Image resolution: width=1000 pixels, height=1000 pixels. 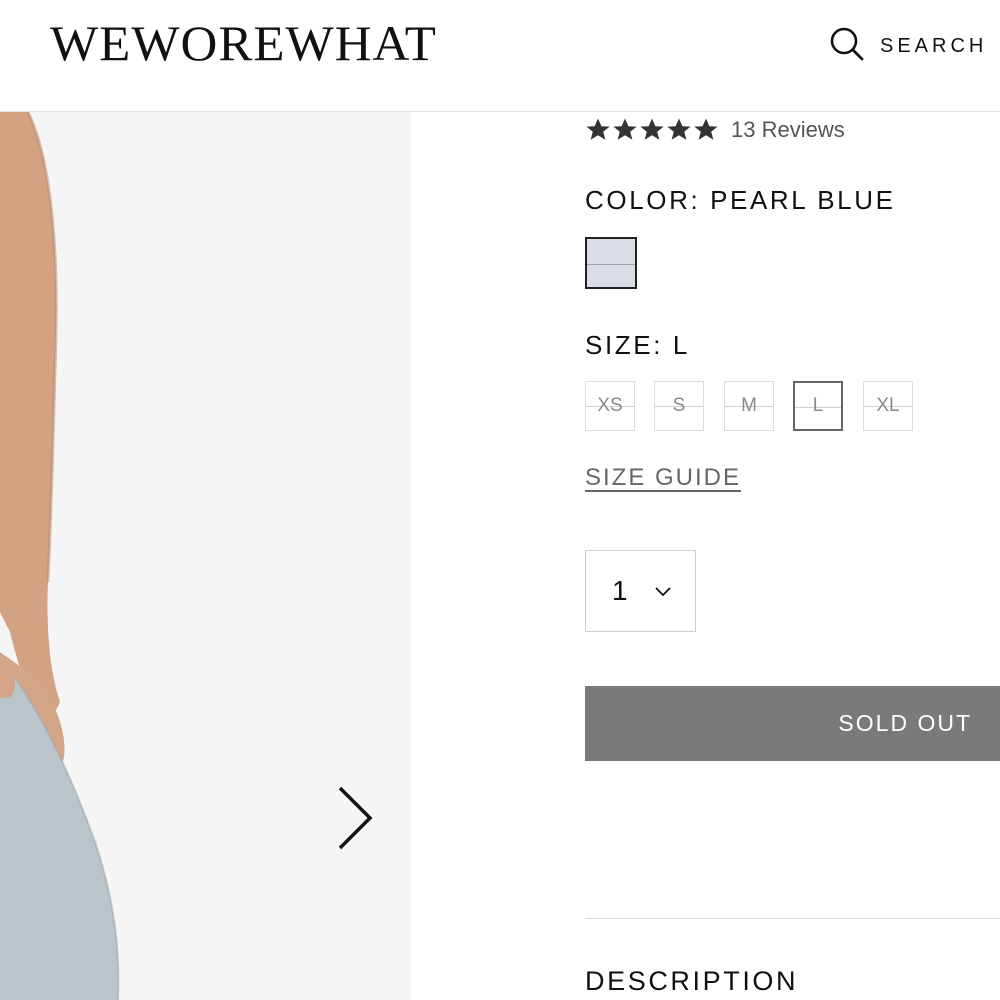 I want to click on quantity-value: 1, so click(x=620, y=590).